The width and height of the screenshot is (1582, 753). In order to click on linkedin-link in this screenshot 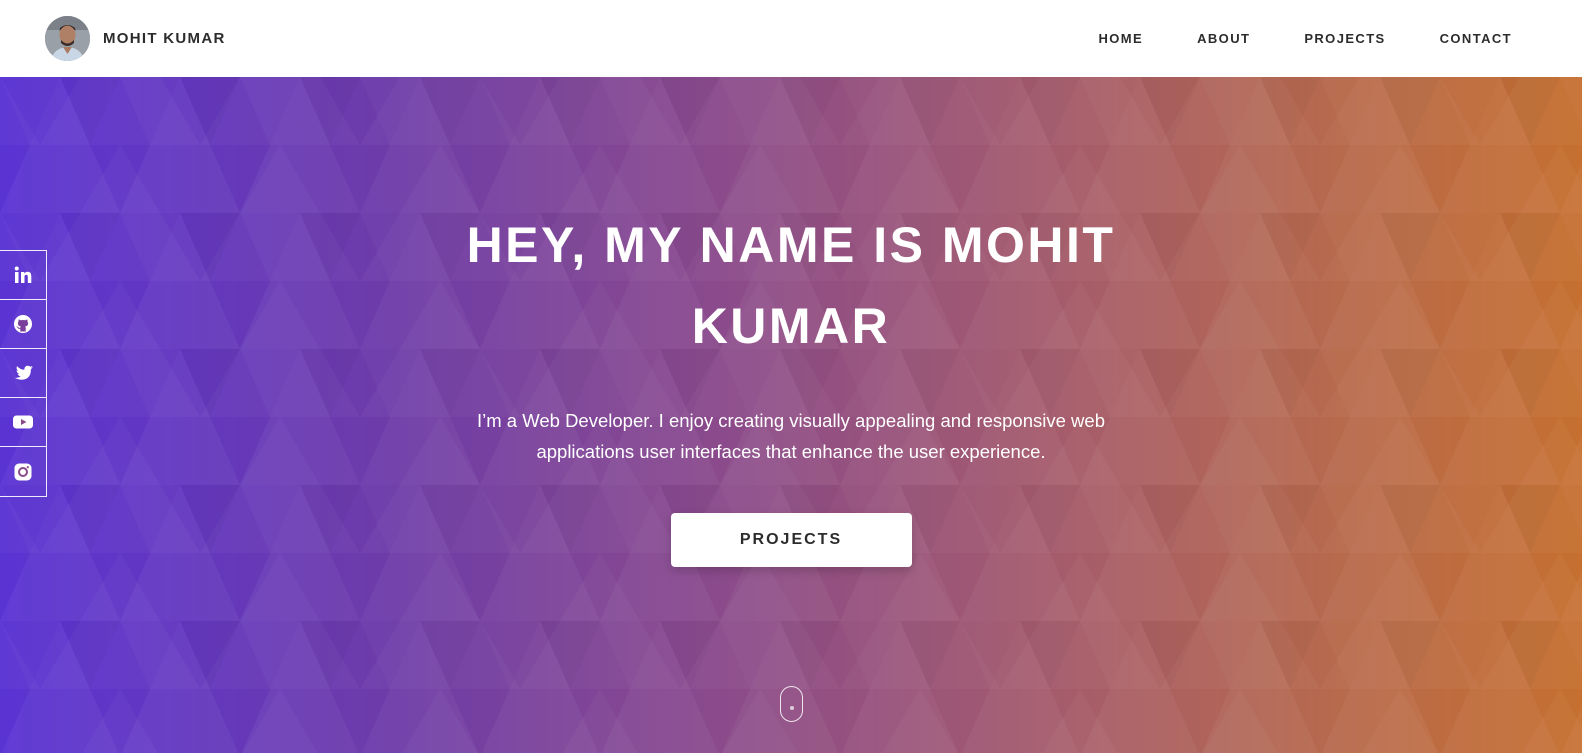, I will do `click(23, 275)`.